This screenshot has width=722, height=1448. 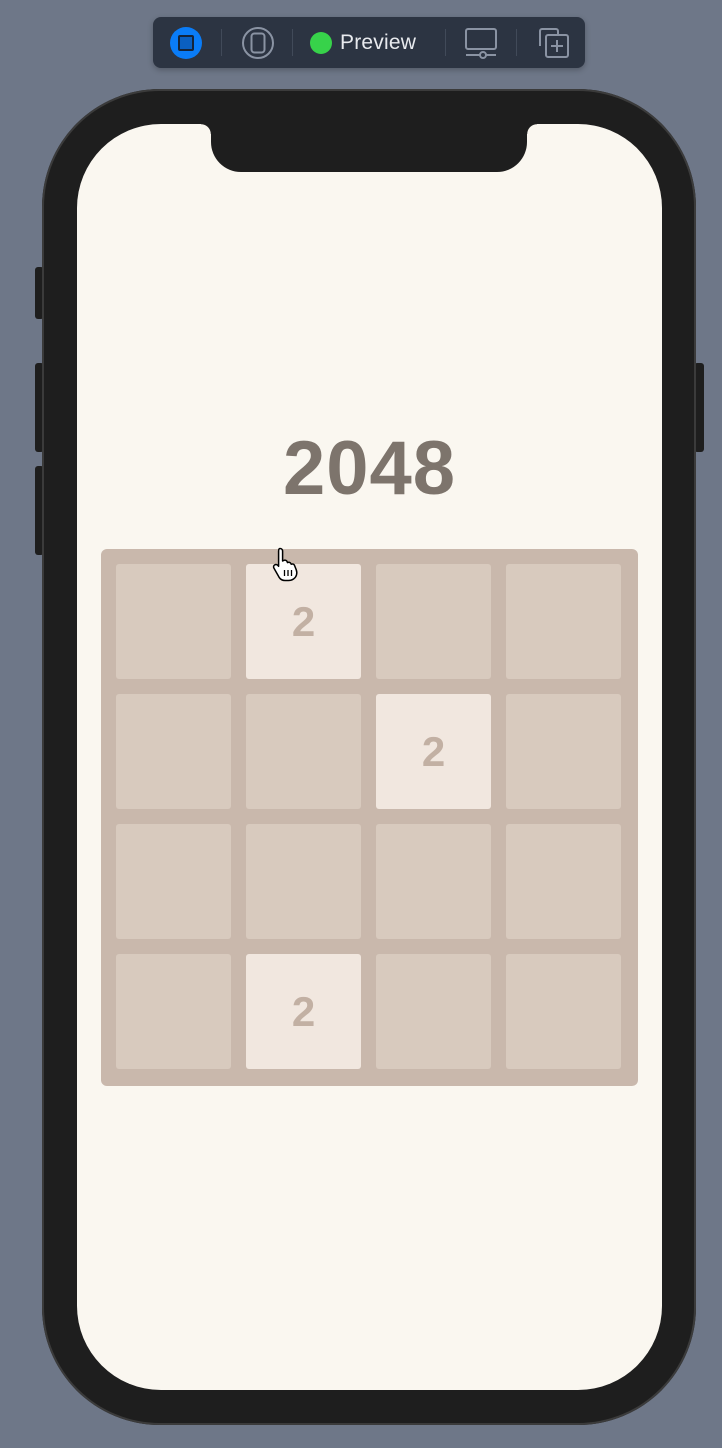 I want to click on preview-toolbar: Preview, so click(x=369, y=42).